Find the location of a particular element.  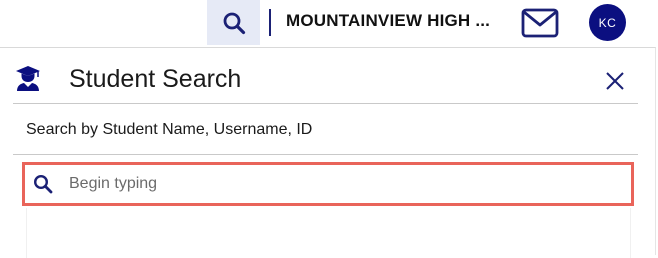

search-instructions: Search by Student Name, Username, ID is located at coordinates (169, 129).